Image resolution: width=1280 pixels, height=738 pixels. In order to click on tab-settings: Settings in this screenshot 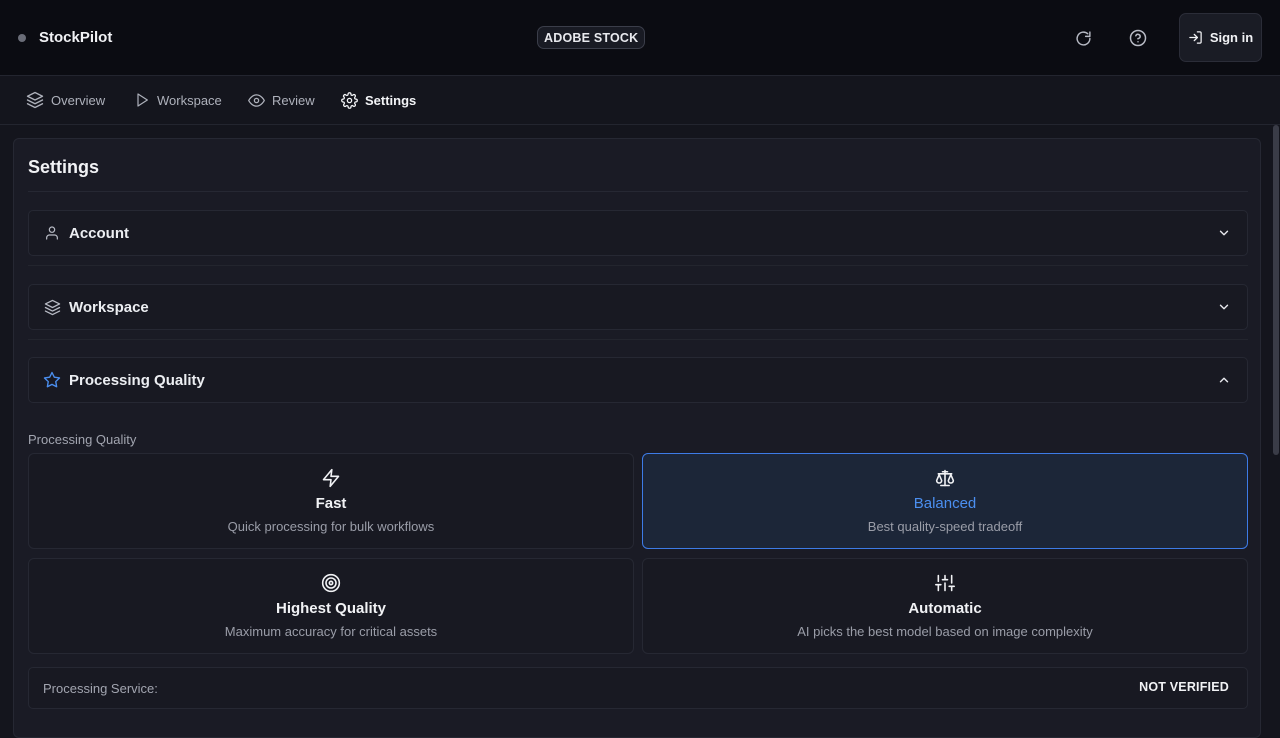, I will do `click(378, 100)`.